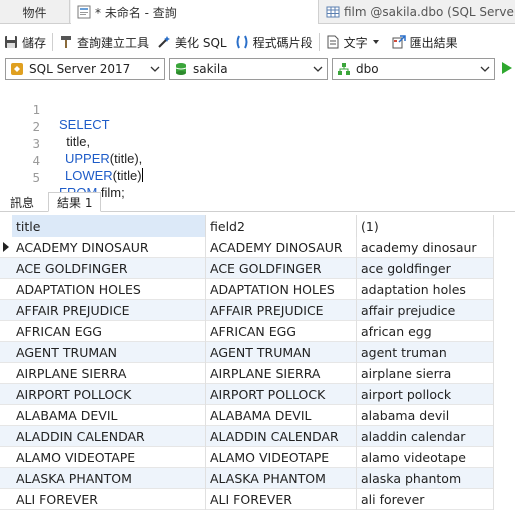 The height and width of the screenshot is (520, 515). Describe the element at coordinates (109, 226) in the screenshot. I see `column-header-title: title` at that location.